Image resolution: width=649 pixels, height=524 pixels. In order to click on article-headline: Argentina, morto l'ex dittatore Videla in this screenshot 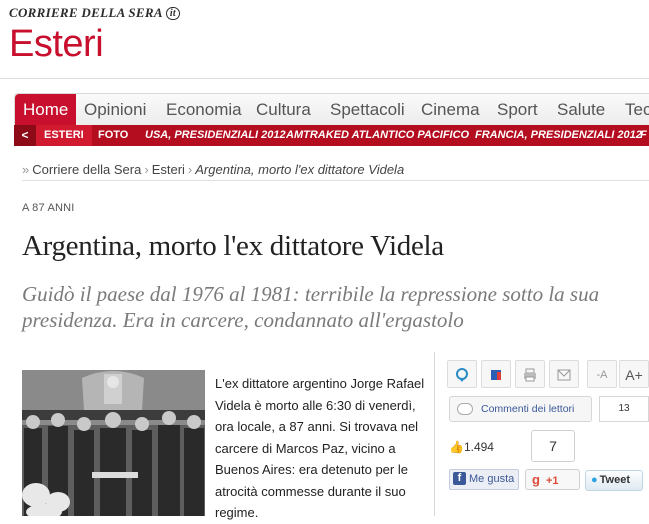, I will do `click(233, 246)`.